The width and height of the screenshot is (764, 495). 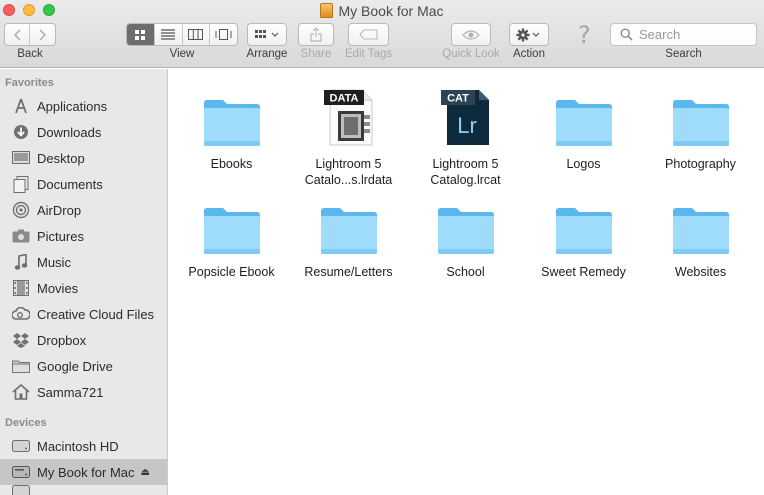 What do you see at coordinates (182, 54) in the screenshot?
I see `view-label: View` at bounding box center [182, 54].